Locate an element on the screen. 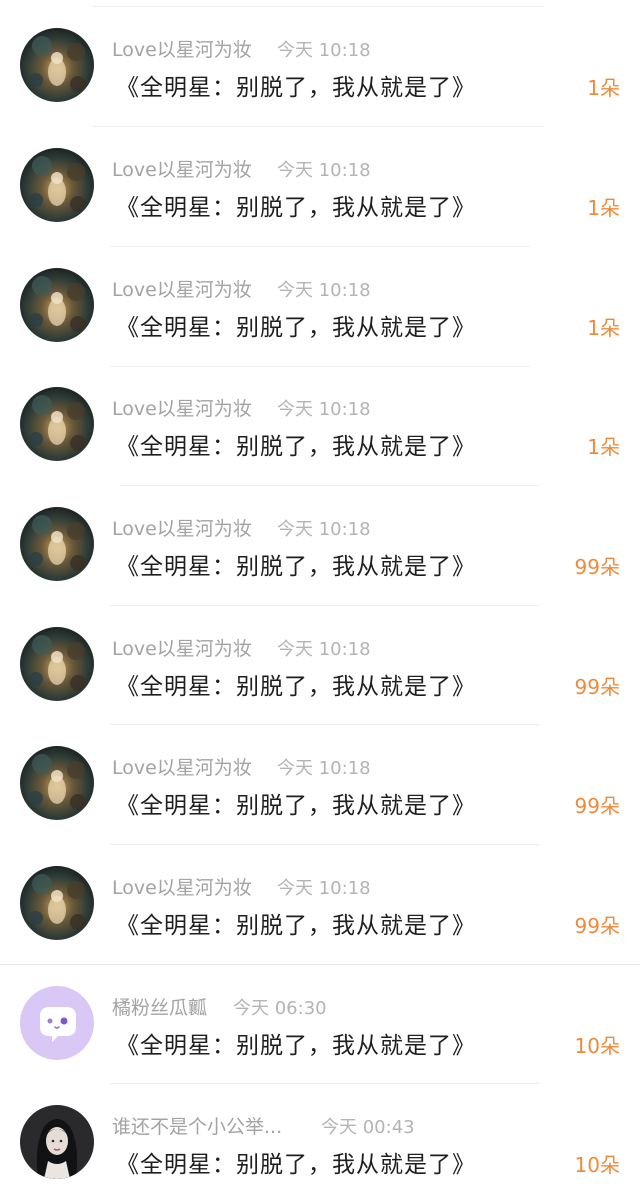  chat-bubble-avatar-icon is located at coordinates (57, 1023).